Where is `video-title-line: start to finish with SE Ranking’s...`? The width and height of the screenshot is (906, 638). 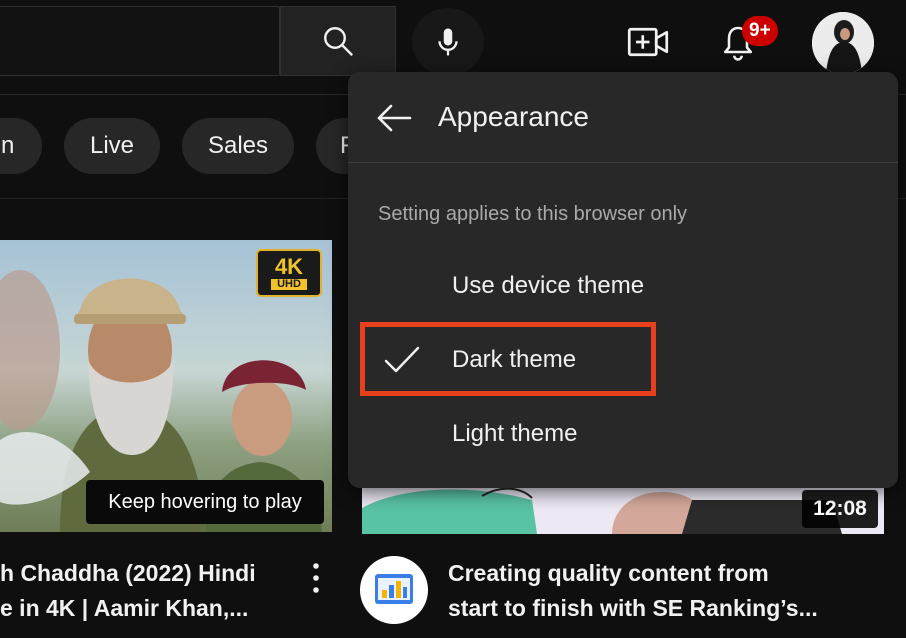
video-title-line: start to finish with SE Ranking’s... is located at coordinates (633, 608).